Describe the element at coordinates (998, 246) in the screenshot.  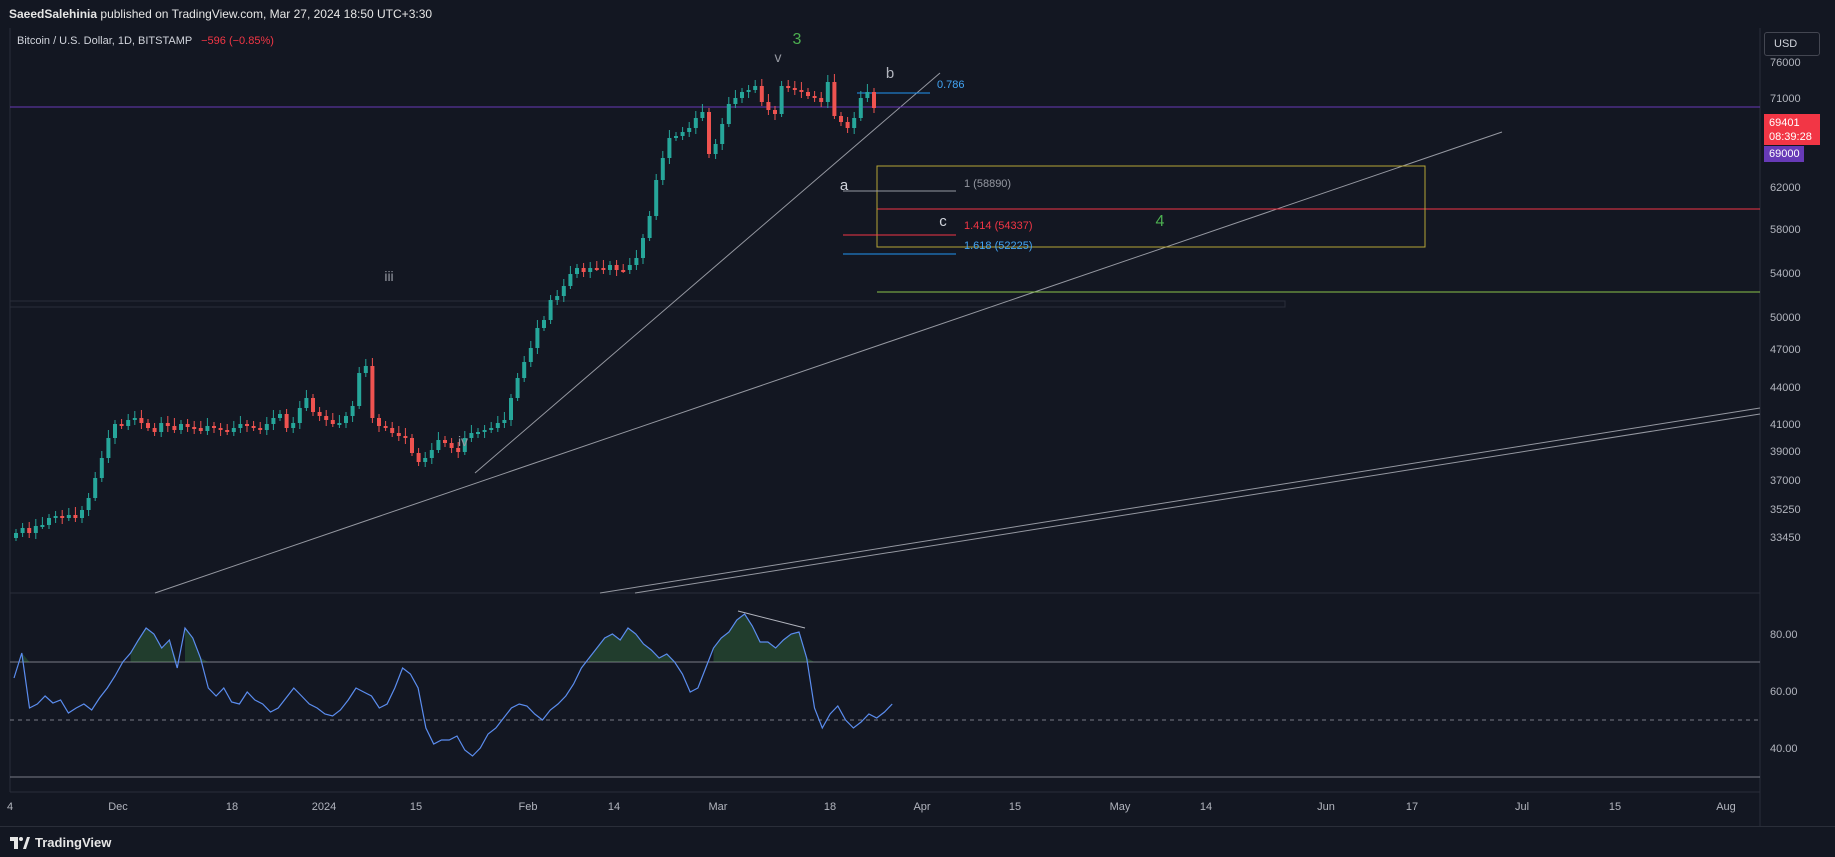
I see `fib-label-1618: 1.618 (52225)` at that location.